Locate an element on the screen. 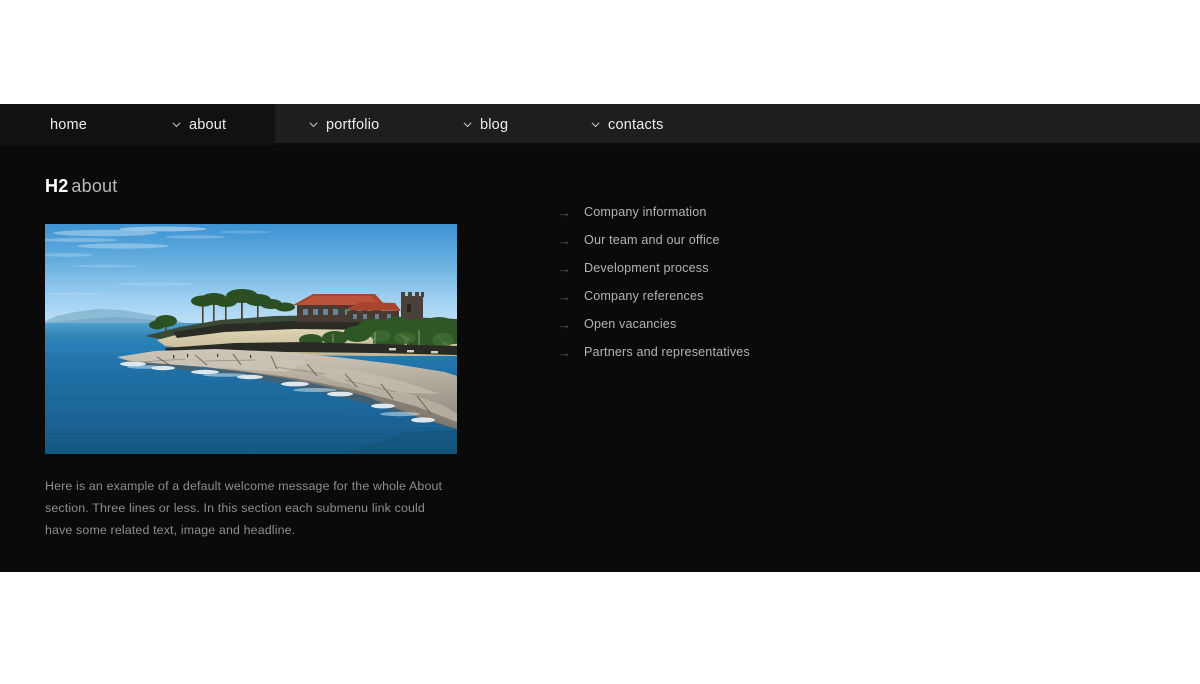 Image resolution: width=1200 pixels, height=684 pixels. nav-item-blog: blog is located at coordinates (485, 124).